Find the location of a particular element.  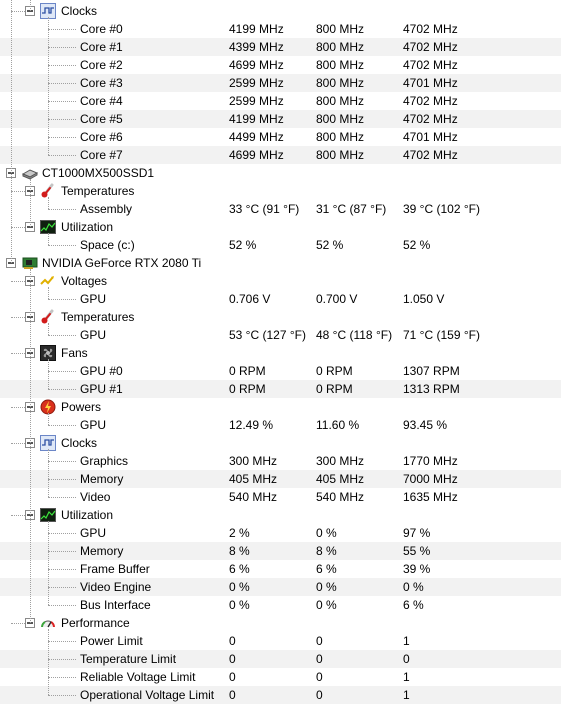

group-node-performance: Performance is located at coordinates (280, 623).